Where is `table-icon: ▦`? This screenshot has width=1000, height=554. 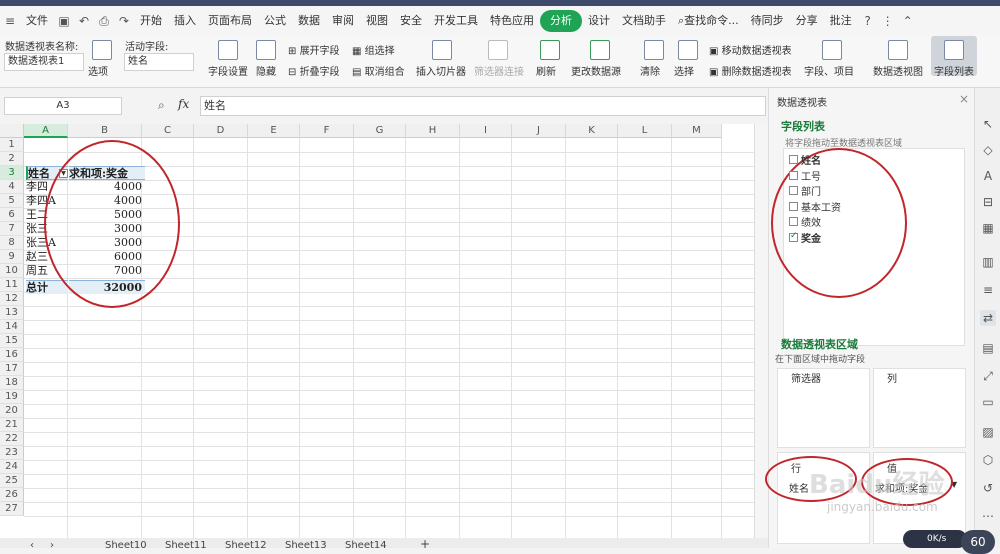
table-icon: ▦ is located at coordinates (988, 228).